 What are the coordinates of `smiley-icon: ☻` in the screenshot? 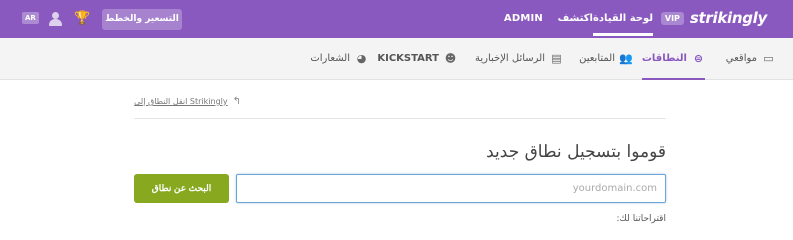 It's located at (450, 58).